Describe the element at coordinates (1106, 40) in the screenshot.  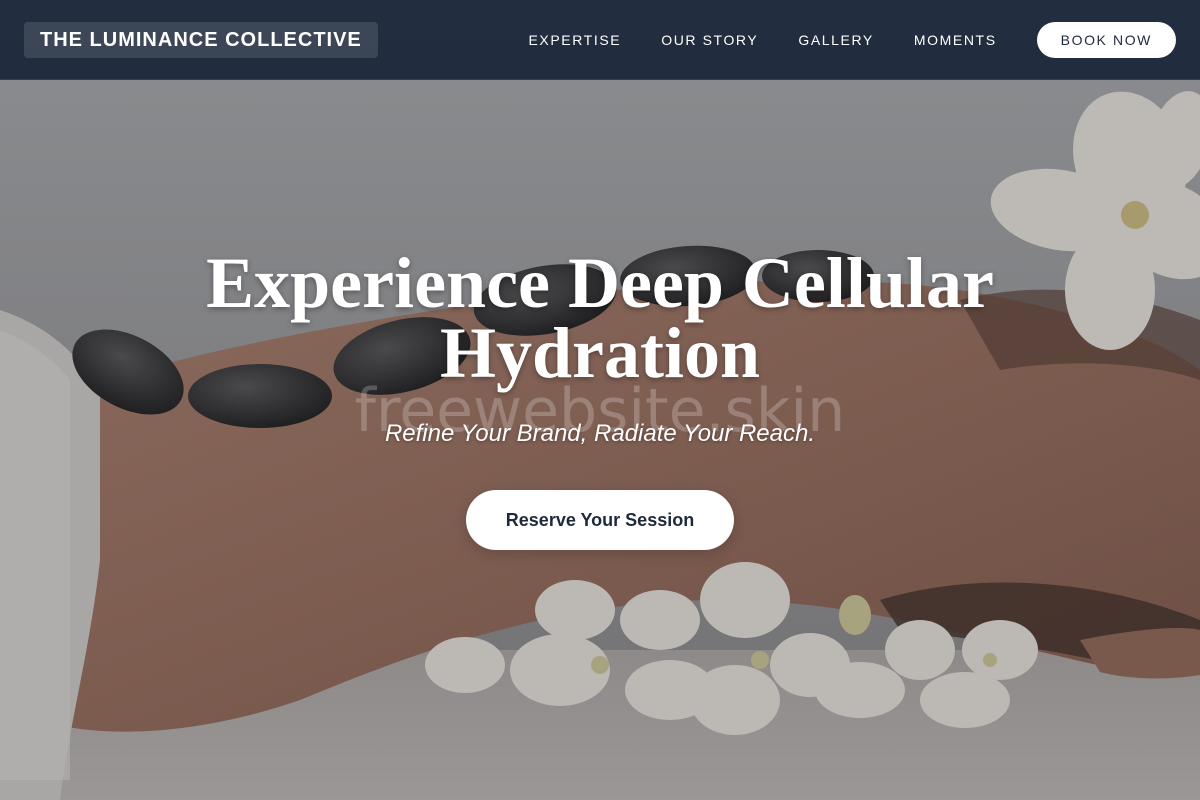
I see `book-now-button: BOOK NOW` at that location.